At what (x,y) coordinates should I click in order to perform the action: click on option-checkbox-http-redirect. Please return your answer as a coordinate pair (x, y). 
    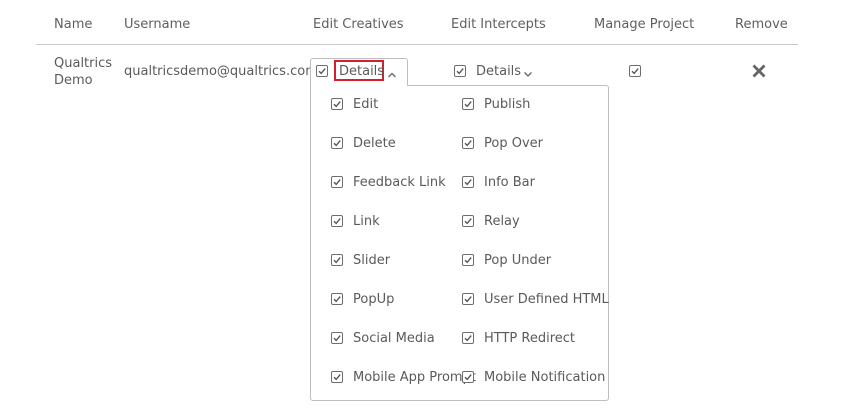
    Looking at the image, I should click on (468, 338).